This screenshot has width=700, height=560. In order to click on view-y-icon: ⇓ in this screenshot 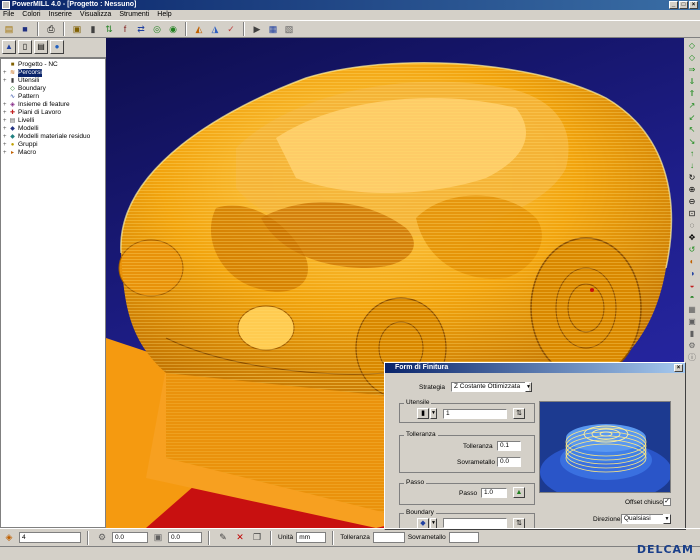, I will do `click(692, 81)`.